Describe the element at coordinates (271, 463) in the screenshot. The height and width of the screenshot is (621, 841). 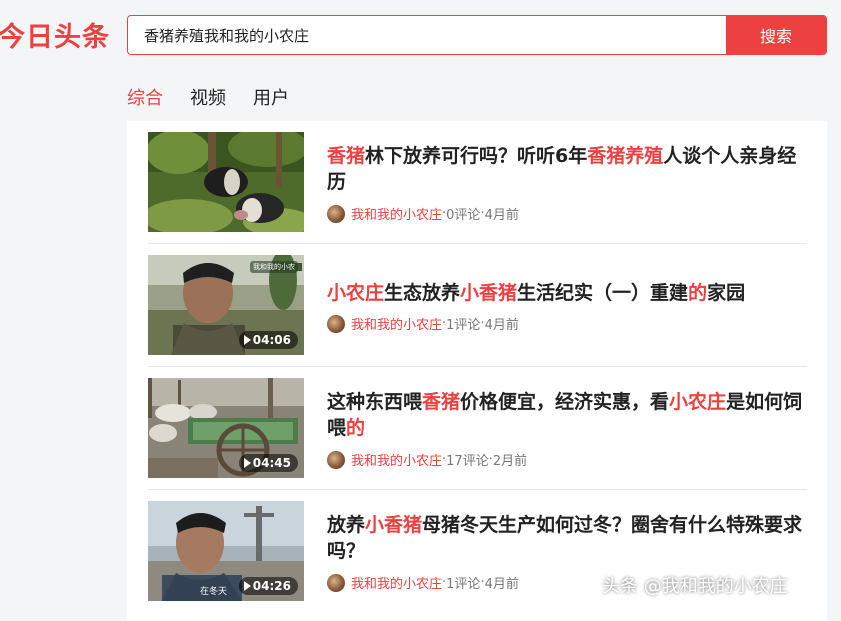
I see `video-duration: 04:45` at that location.